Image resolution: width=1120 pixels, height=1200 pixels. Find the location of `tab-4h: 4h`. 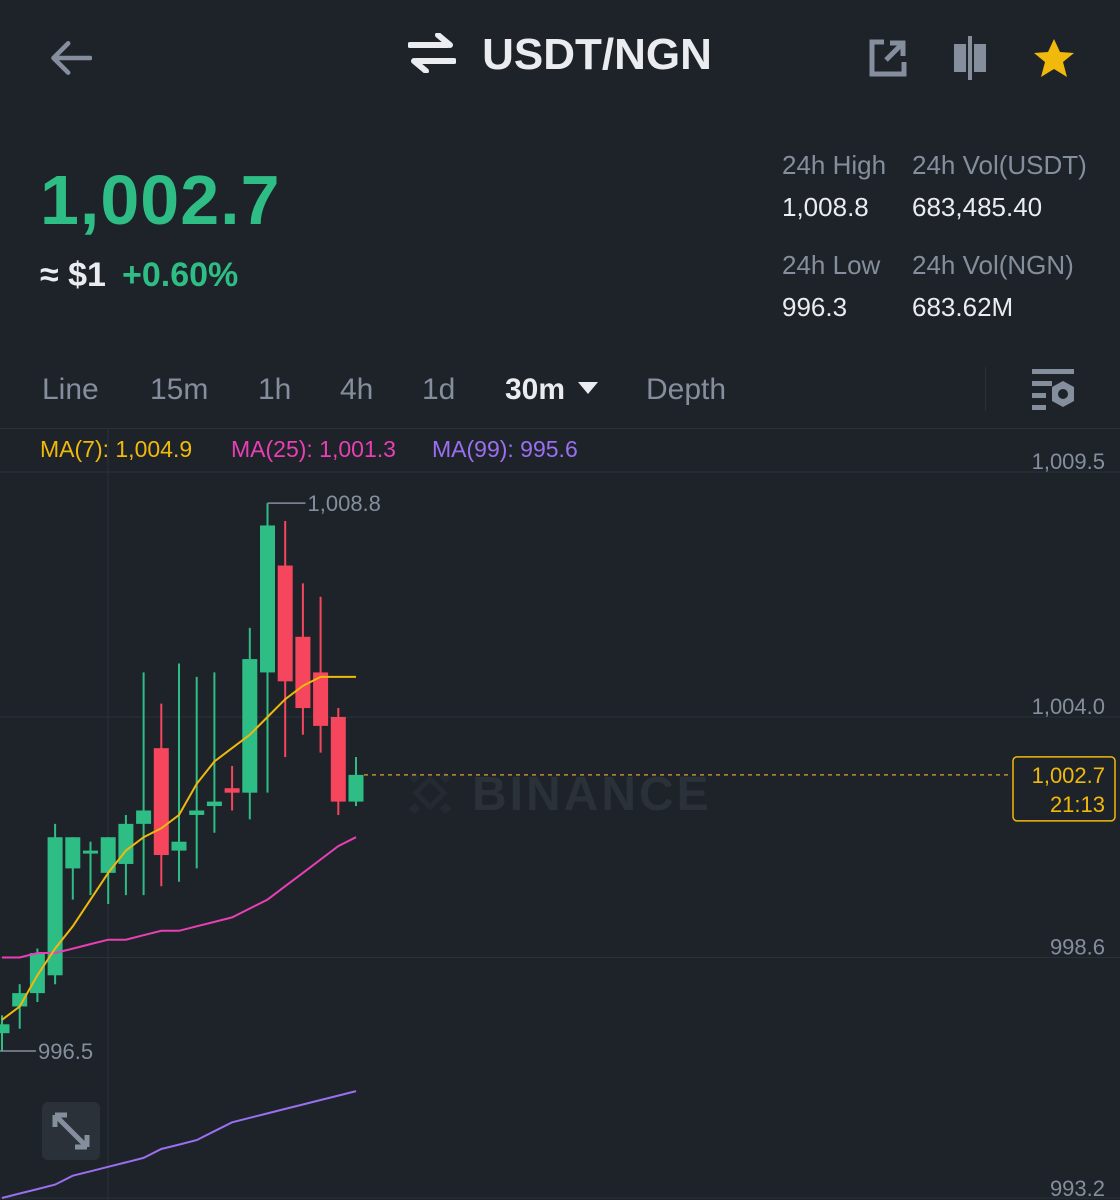

tab-4h: 4h is located at coordinates (356, 390).